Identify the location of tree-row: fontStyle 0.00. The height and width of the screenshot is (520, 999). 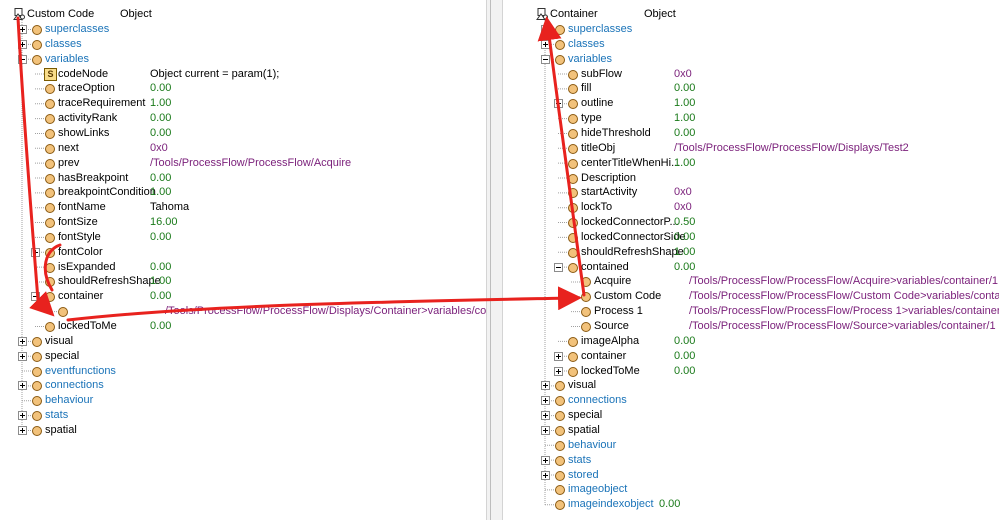
(243, 237).